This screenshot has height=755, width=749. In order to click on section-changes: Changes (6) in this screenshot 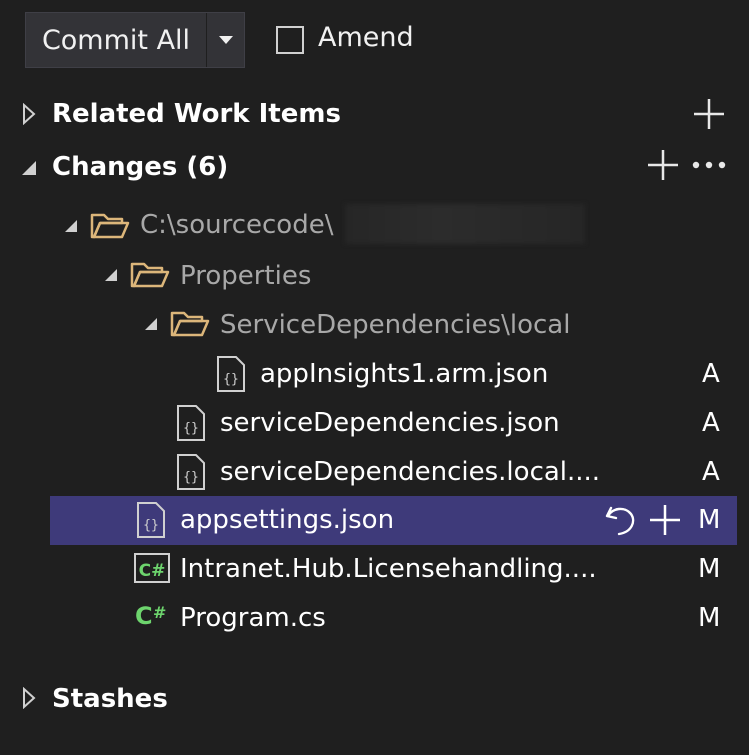, I will do `click(140, 167)`.